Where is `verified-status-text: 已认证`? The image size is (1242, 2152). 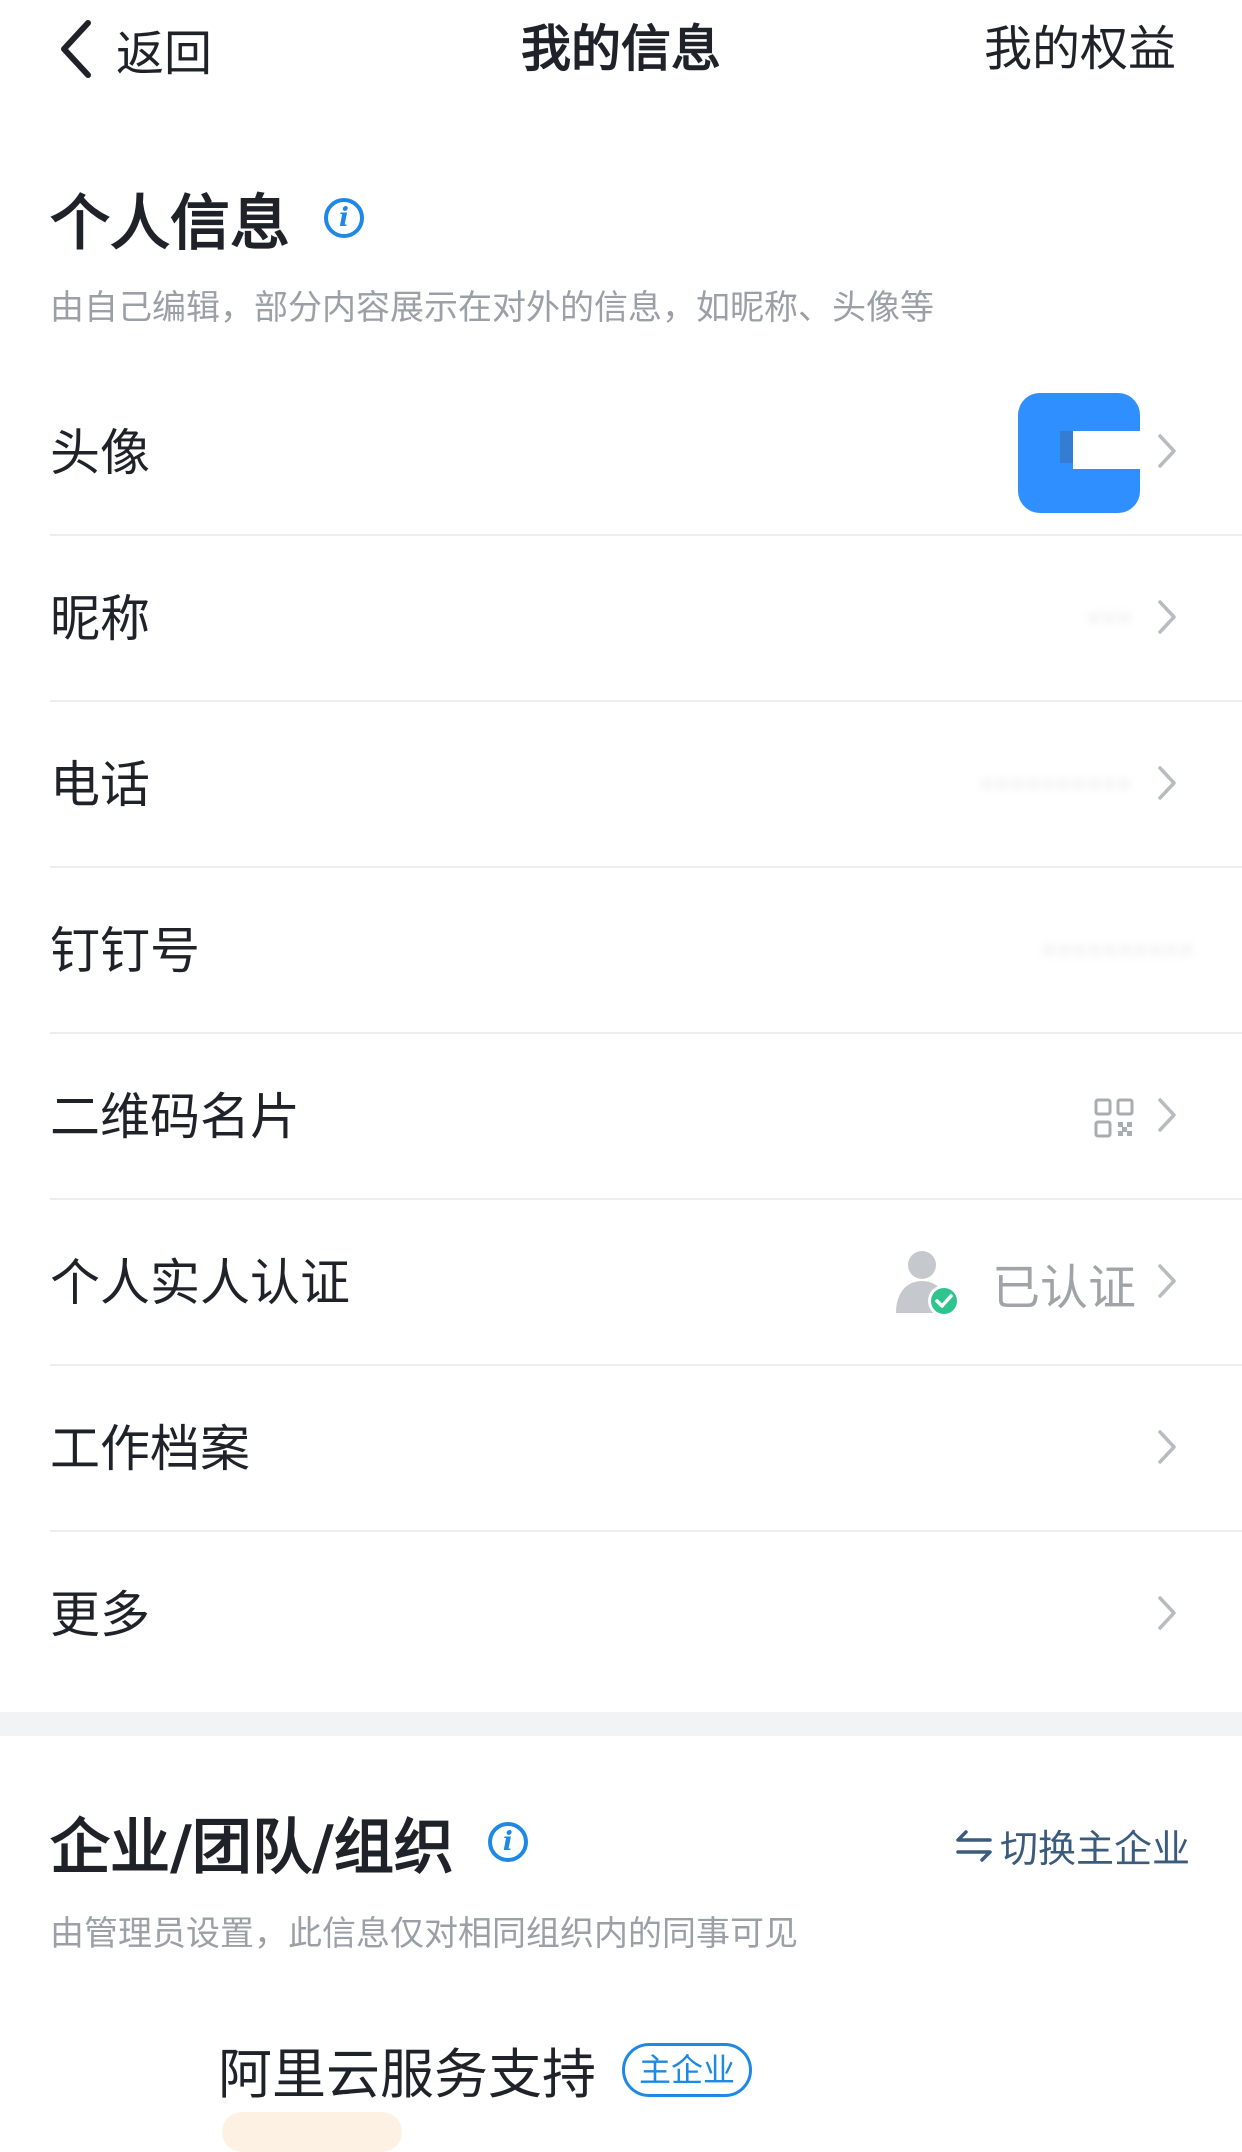 verified-status-text: 已认证 is located at coordinates (1064, 1288).